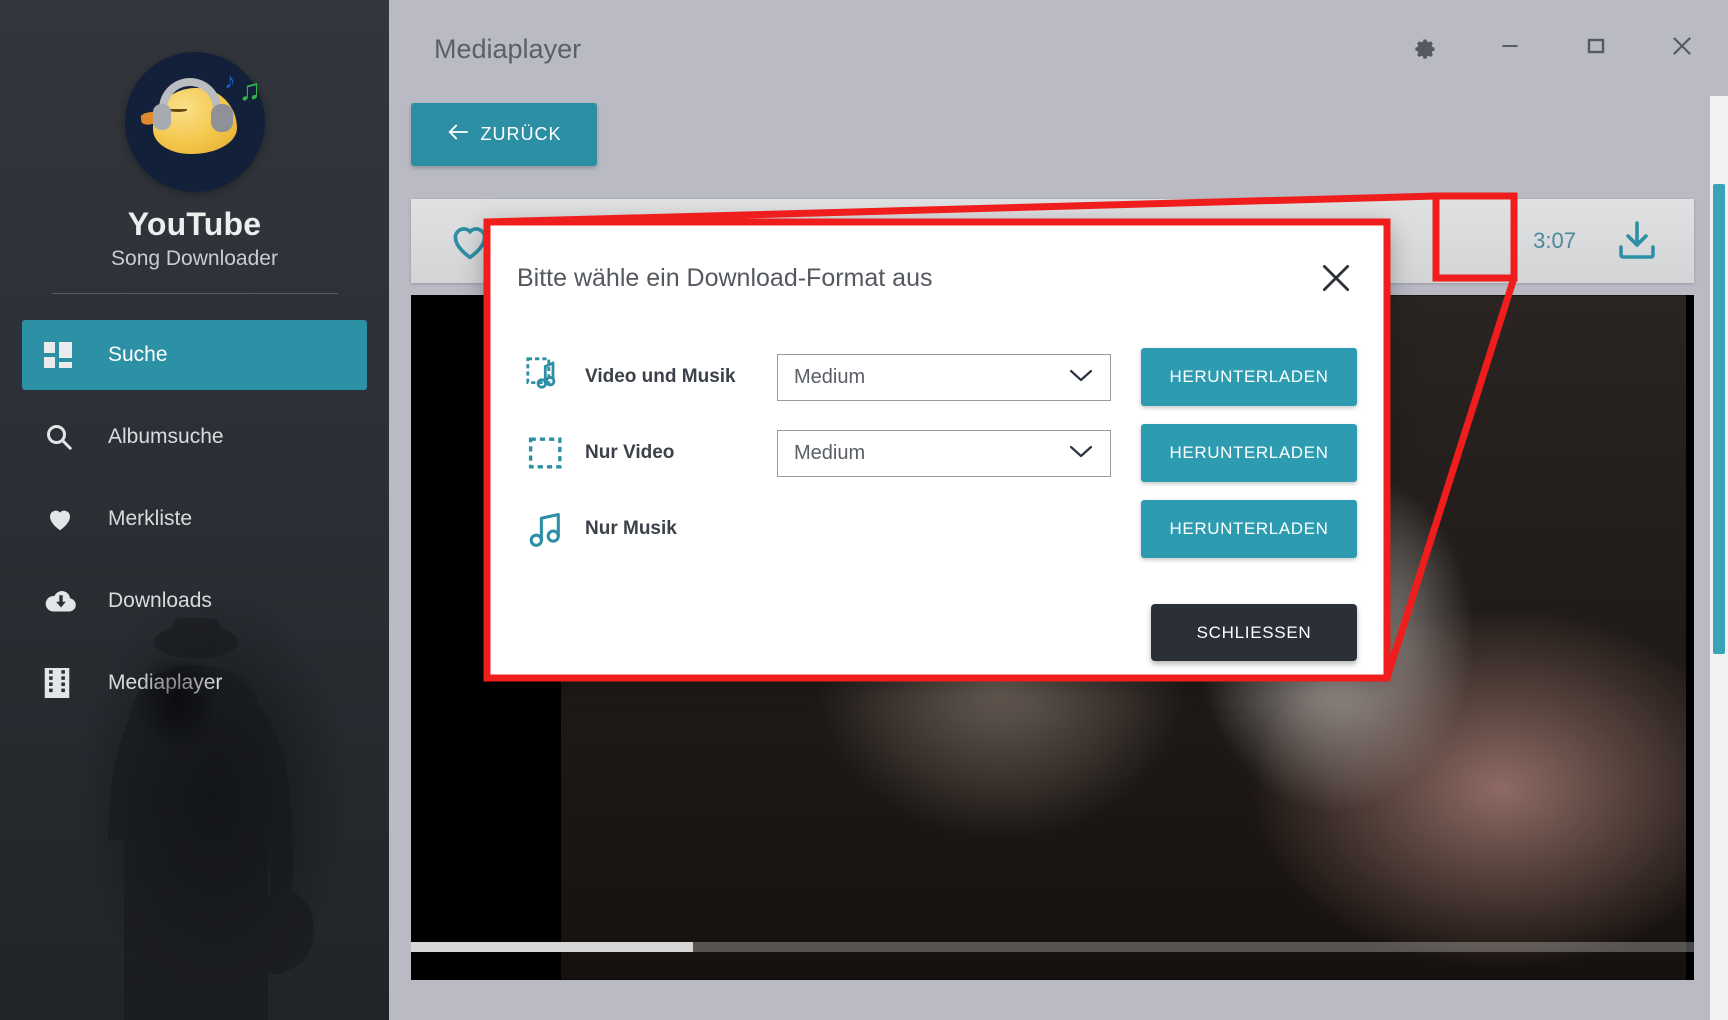 The width and height of the screenshot is (1728, 1020). Describe the element at coordinates (1249, 377) in the screenshot. I see `download-button-video-und-musik: HERUNTERLADEN` at that location.